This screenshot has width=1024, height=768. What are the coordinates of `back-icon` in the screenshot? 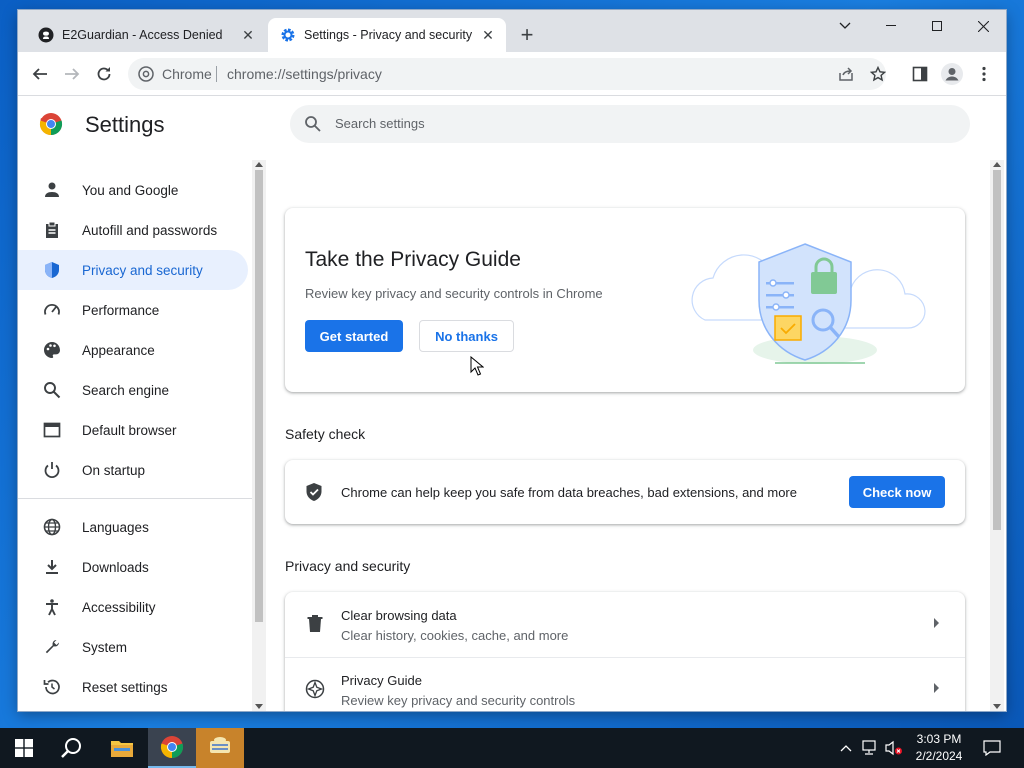 It's located at (40, 74).